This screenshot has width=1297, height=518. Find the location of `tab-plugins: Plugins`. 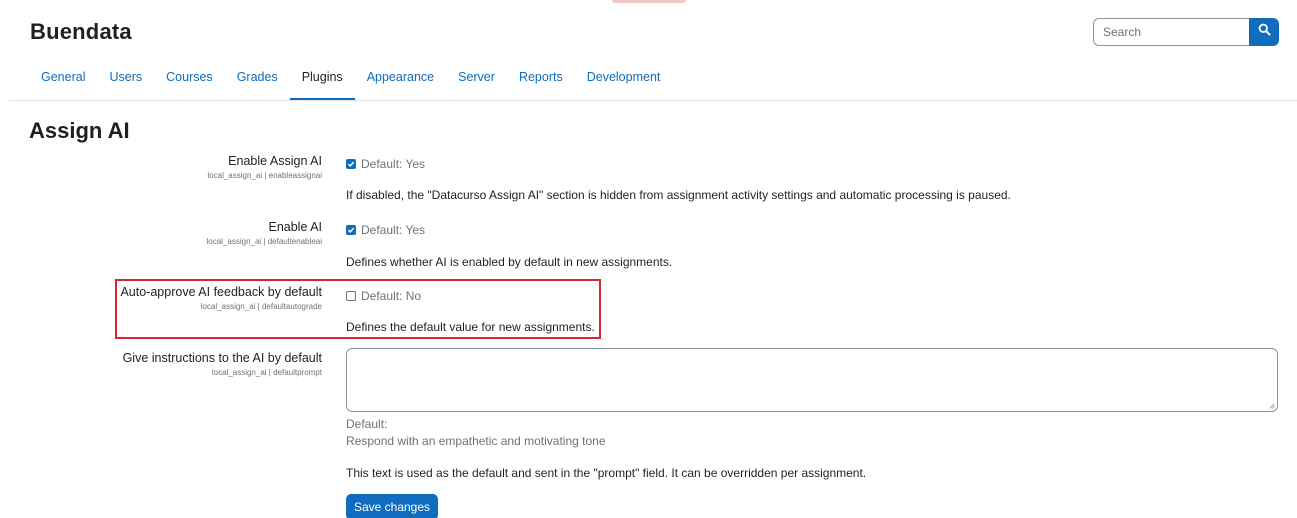

tab-plugins: Plugins is located at coordinates (322, 81).